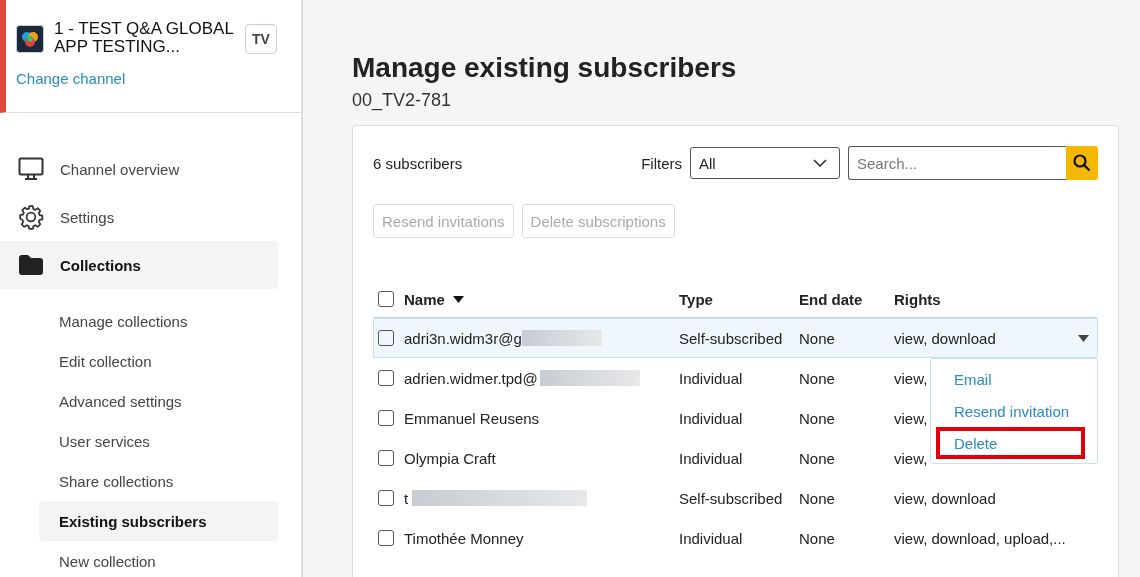 This screenshot has width=1140, height=577. What do you see at coordinates (472, 418) in the screenshot?
I see `table-cell: Emmanuel Reusens` at bounding box center [472, 418].